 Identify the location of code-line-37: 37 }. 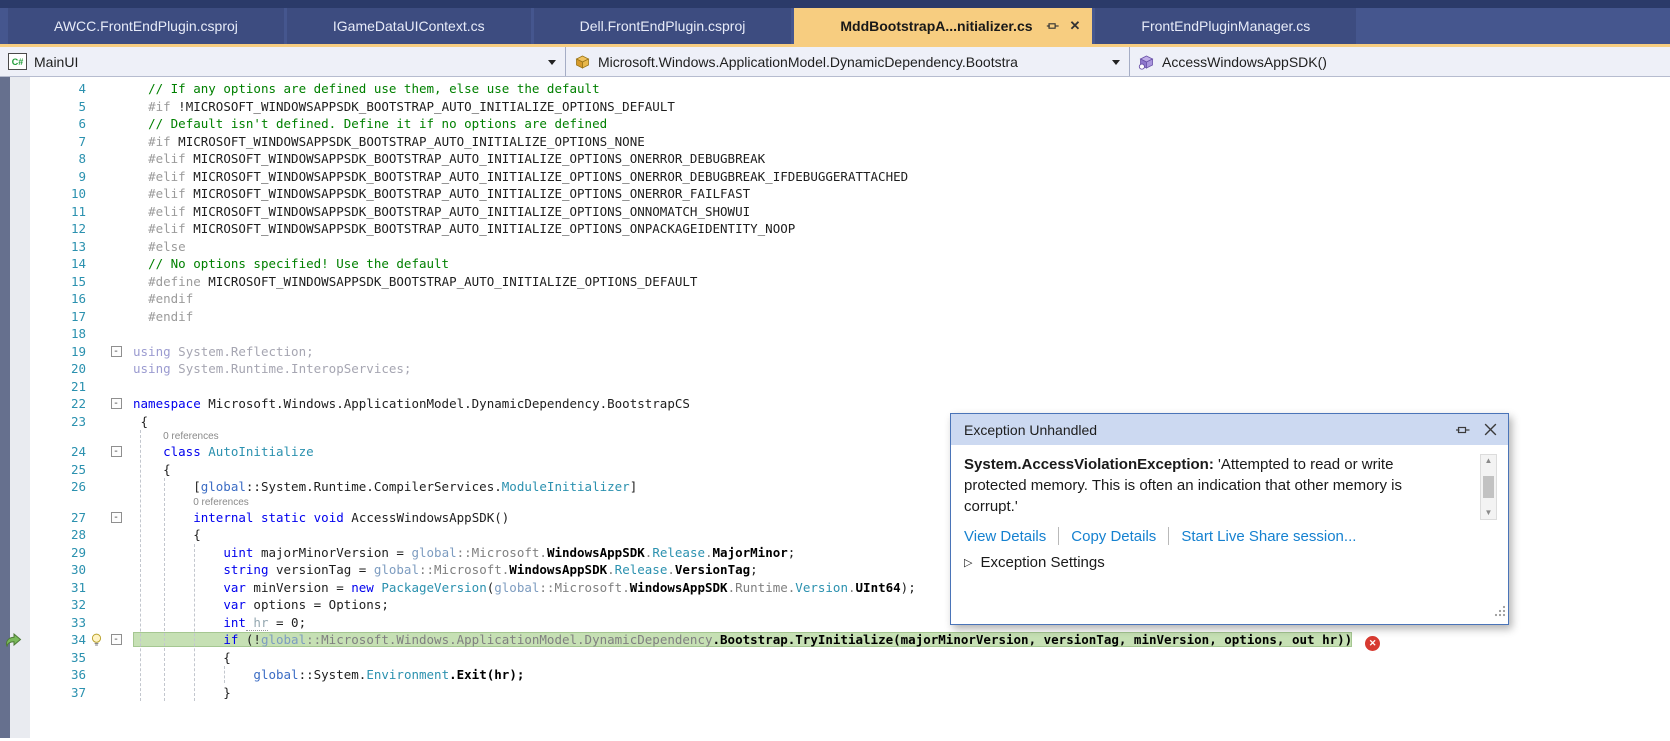
(835, 693).